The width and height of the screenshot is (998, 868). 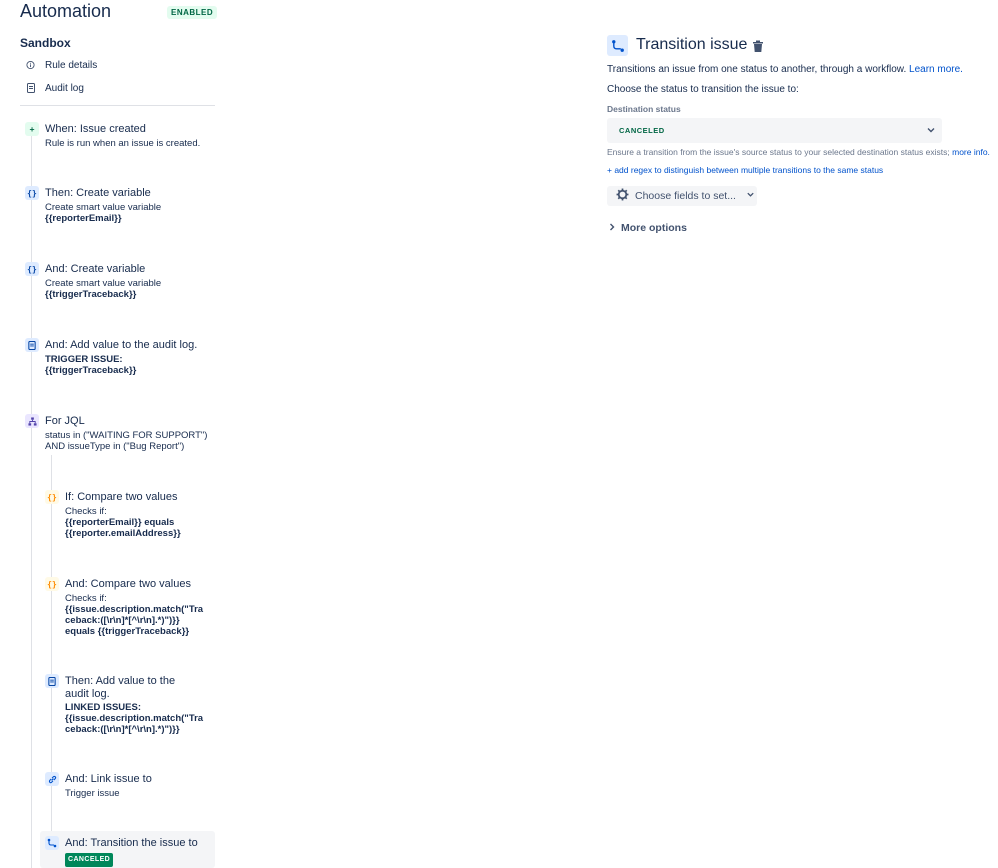 What do you see at coordinates (64, 88) in the screenshot?
I see `nav-label: Audit log` at bounding box center [64, 88].